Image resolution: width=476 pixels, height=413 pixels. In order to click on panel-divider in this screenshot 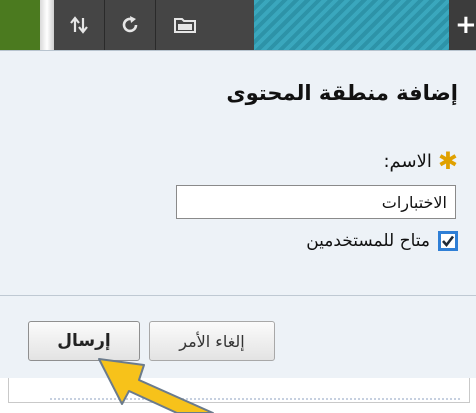, I will do `click(238, 295)`.